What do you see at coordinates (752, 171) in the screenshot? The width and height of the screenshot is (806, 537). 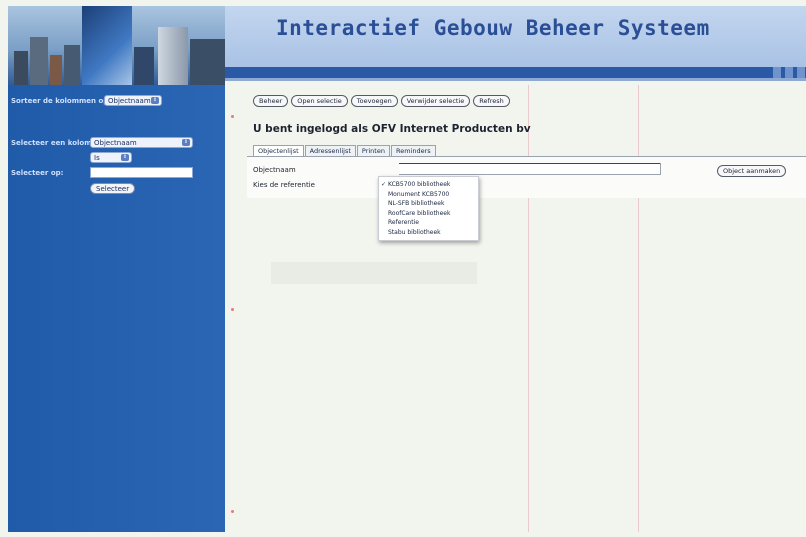 I see `create-object-button: Object aanmaken` at bounding box center [752, 171].